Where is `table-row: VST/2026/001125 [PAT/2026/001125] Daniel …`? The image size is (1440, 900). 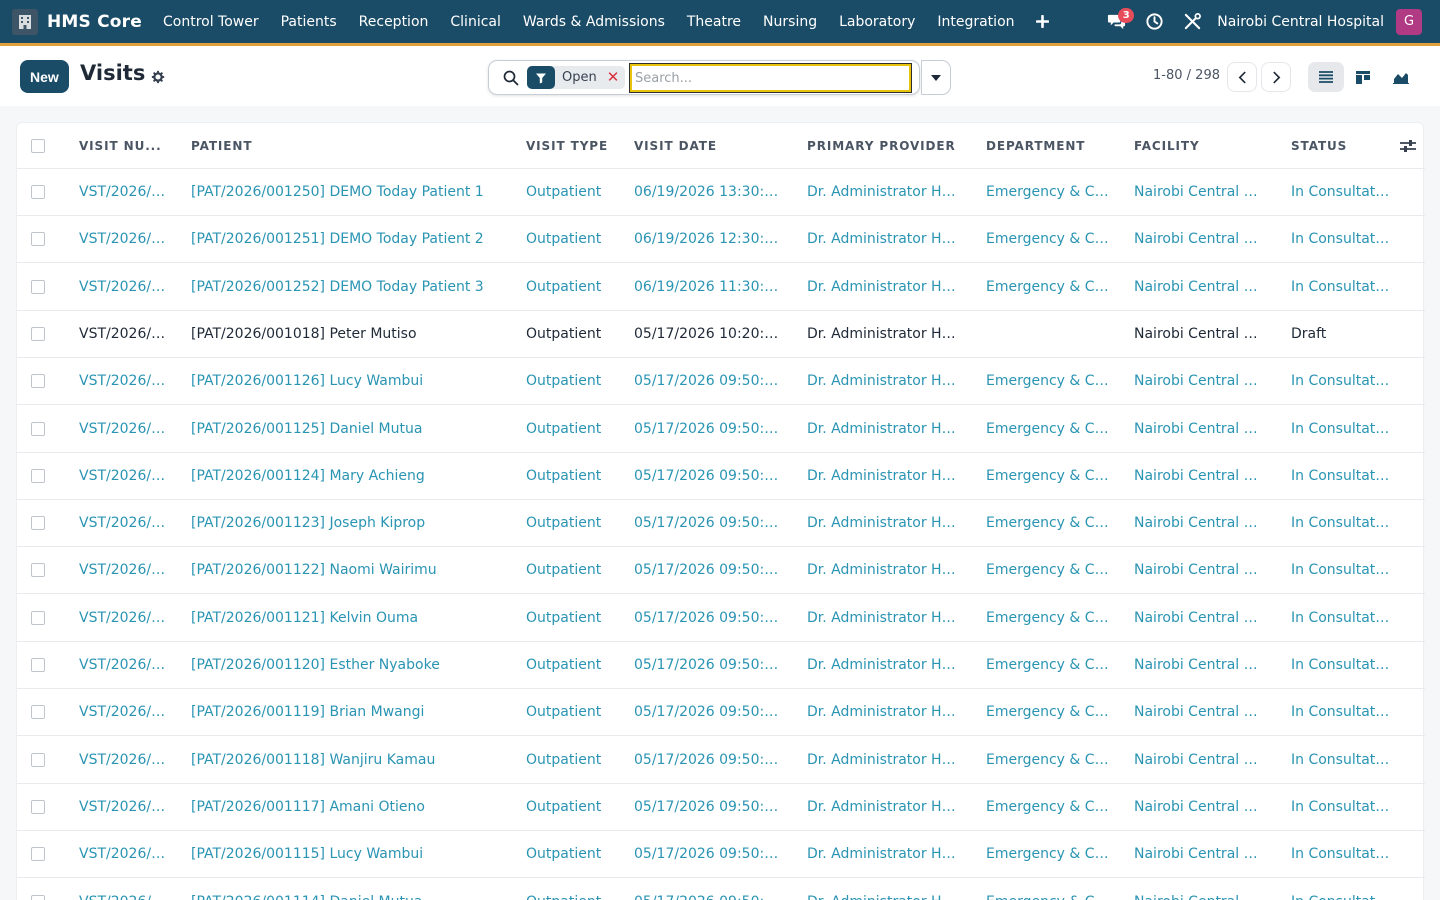
table-row: VST/2026/001125 [PAT/2026/001125] Daniel … is located at coordinates (721, 429).